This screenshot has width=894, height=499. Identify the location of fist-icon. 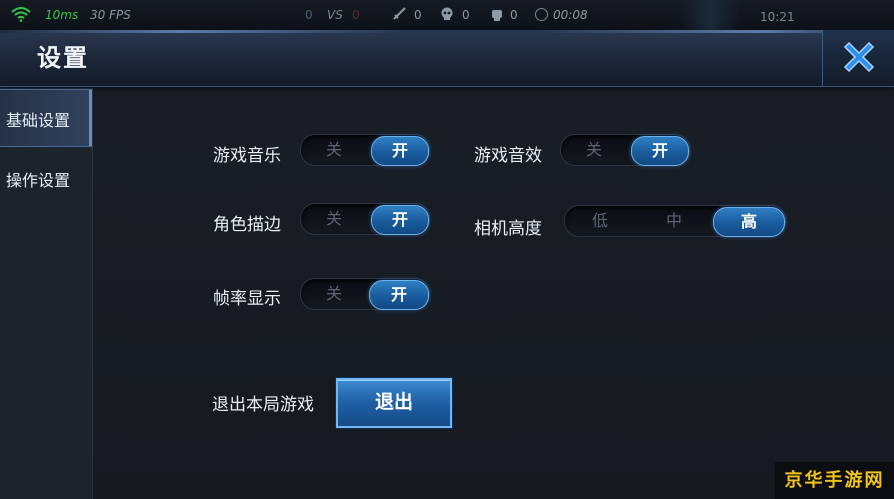
(497, 15).